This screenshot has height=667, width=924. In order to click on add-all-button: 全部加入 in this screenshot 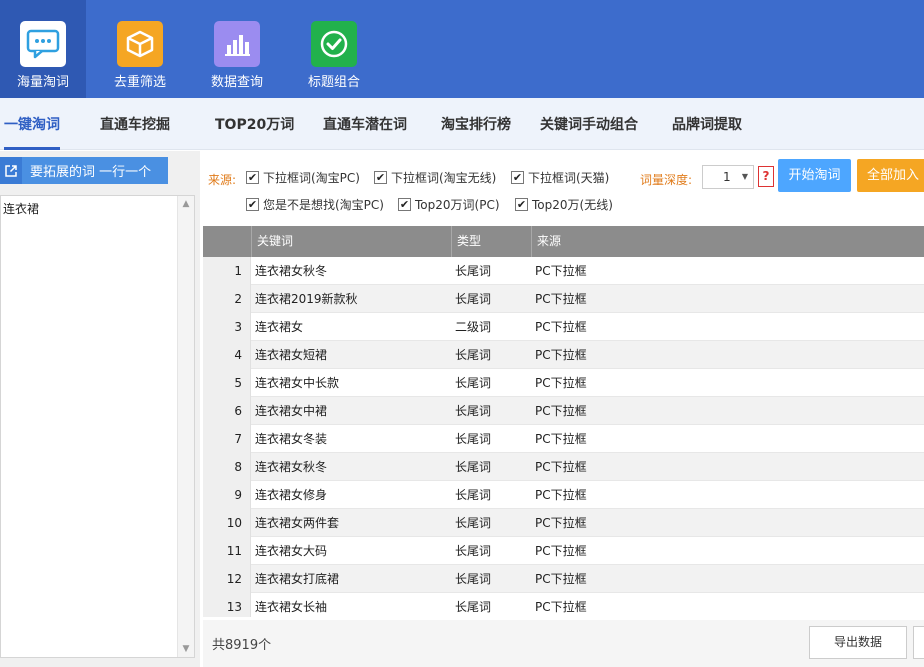, I will do `click(890, 175)`.